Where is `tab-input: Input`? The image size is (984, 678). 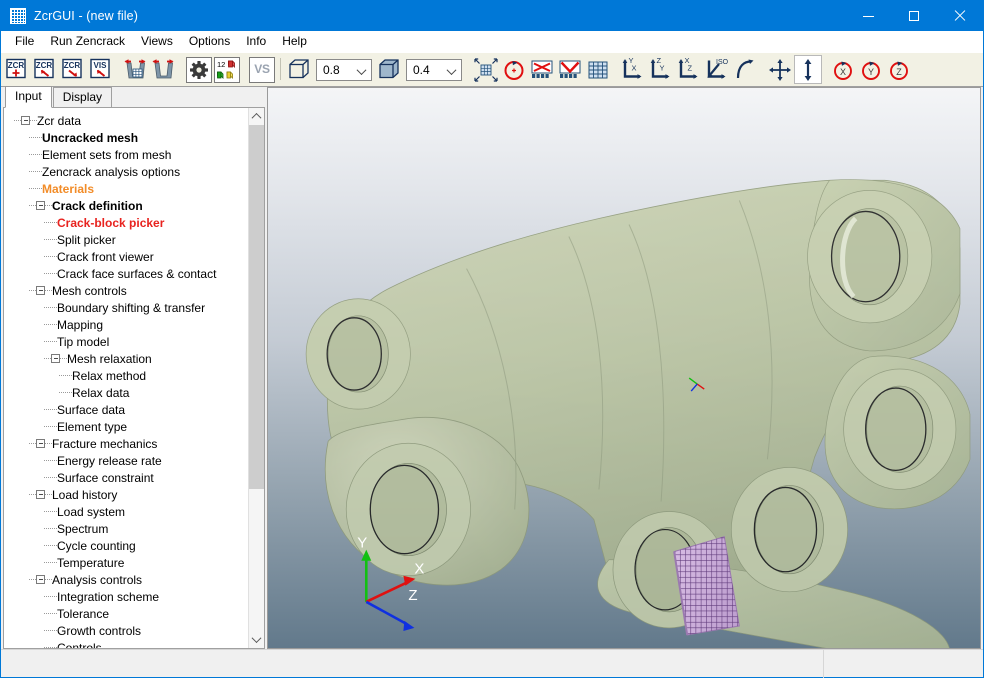
tab-input: Input is located at coordinates (28, 97).